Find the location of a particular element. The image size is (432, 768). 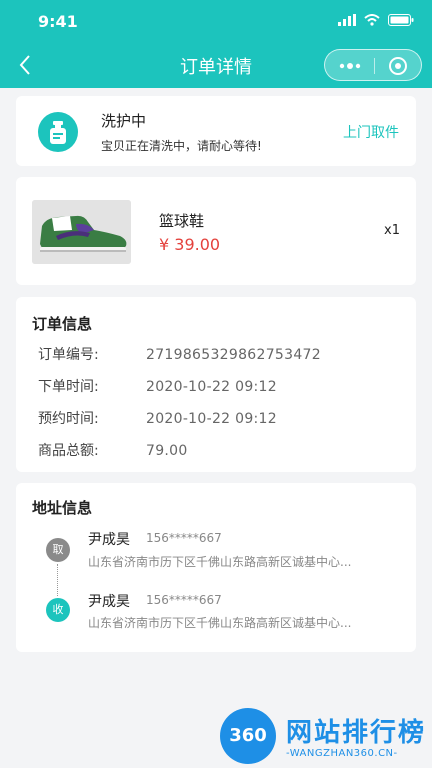

app-header: 9:41 订单详情 is located at coordinates (216, 44).